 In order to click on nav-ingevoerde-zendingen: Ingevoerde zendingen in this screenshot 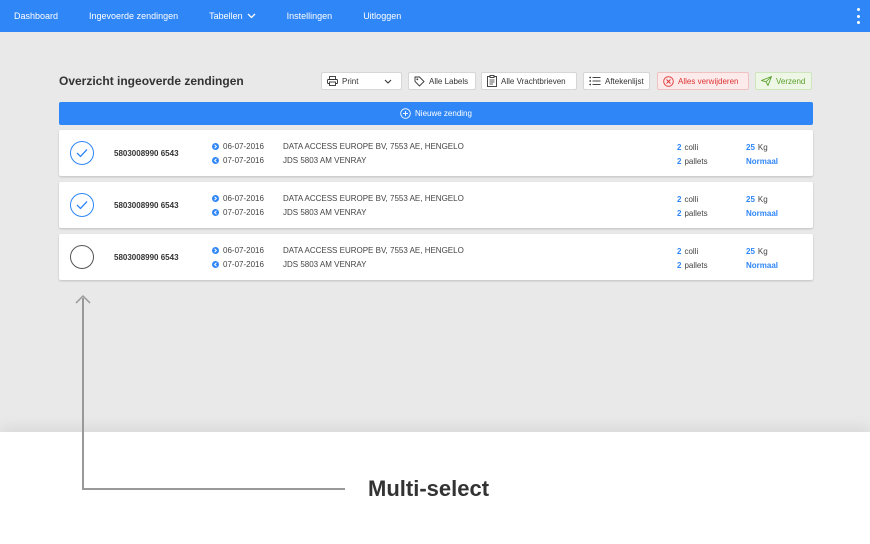, I will do `click(126, 16)`.